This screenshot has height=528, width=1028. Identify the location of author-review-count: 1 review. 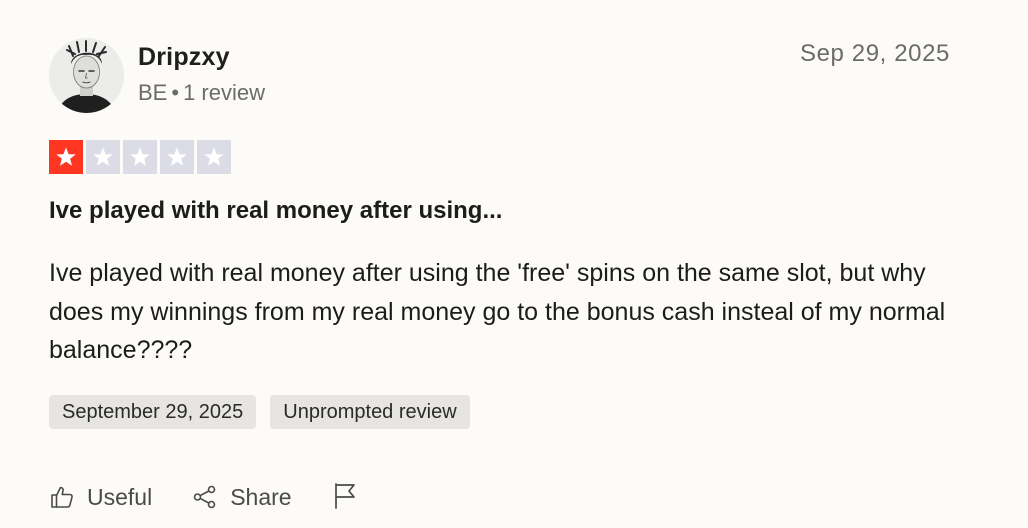
(224, 92).